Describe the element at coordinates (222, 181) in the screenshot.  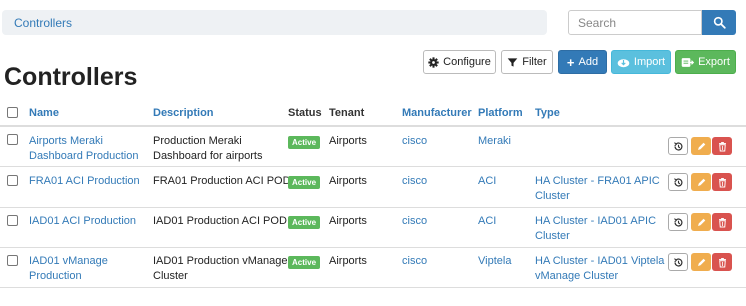
I see `description-cell: FRA01 Production ACI POD` at that location.